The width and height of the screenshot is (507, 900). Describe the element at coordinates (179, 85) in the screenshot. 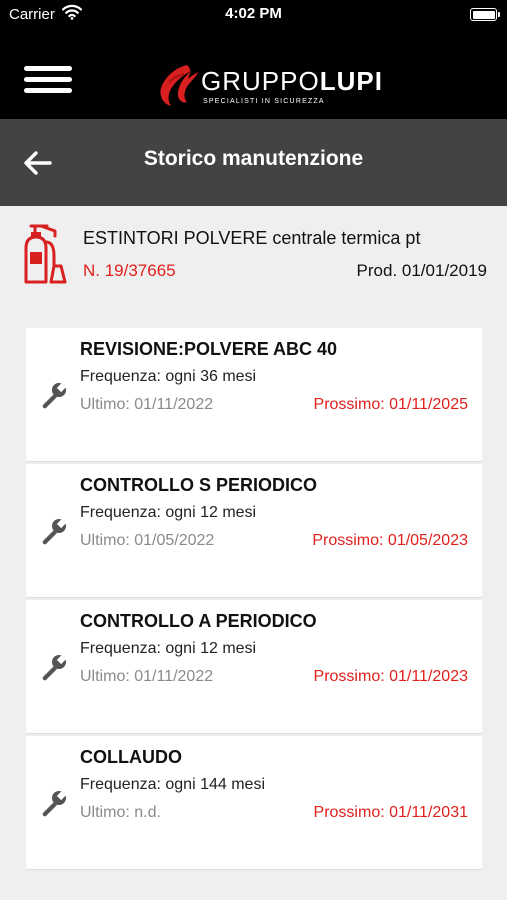

I see `logo-brush-icon` at that location.